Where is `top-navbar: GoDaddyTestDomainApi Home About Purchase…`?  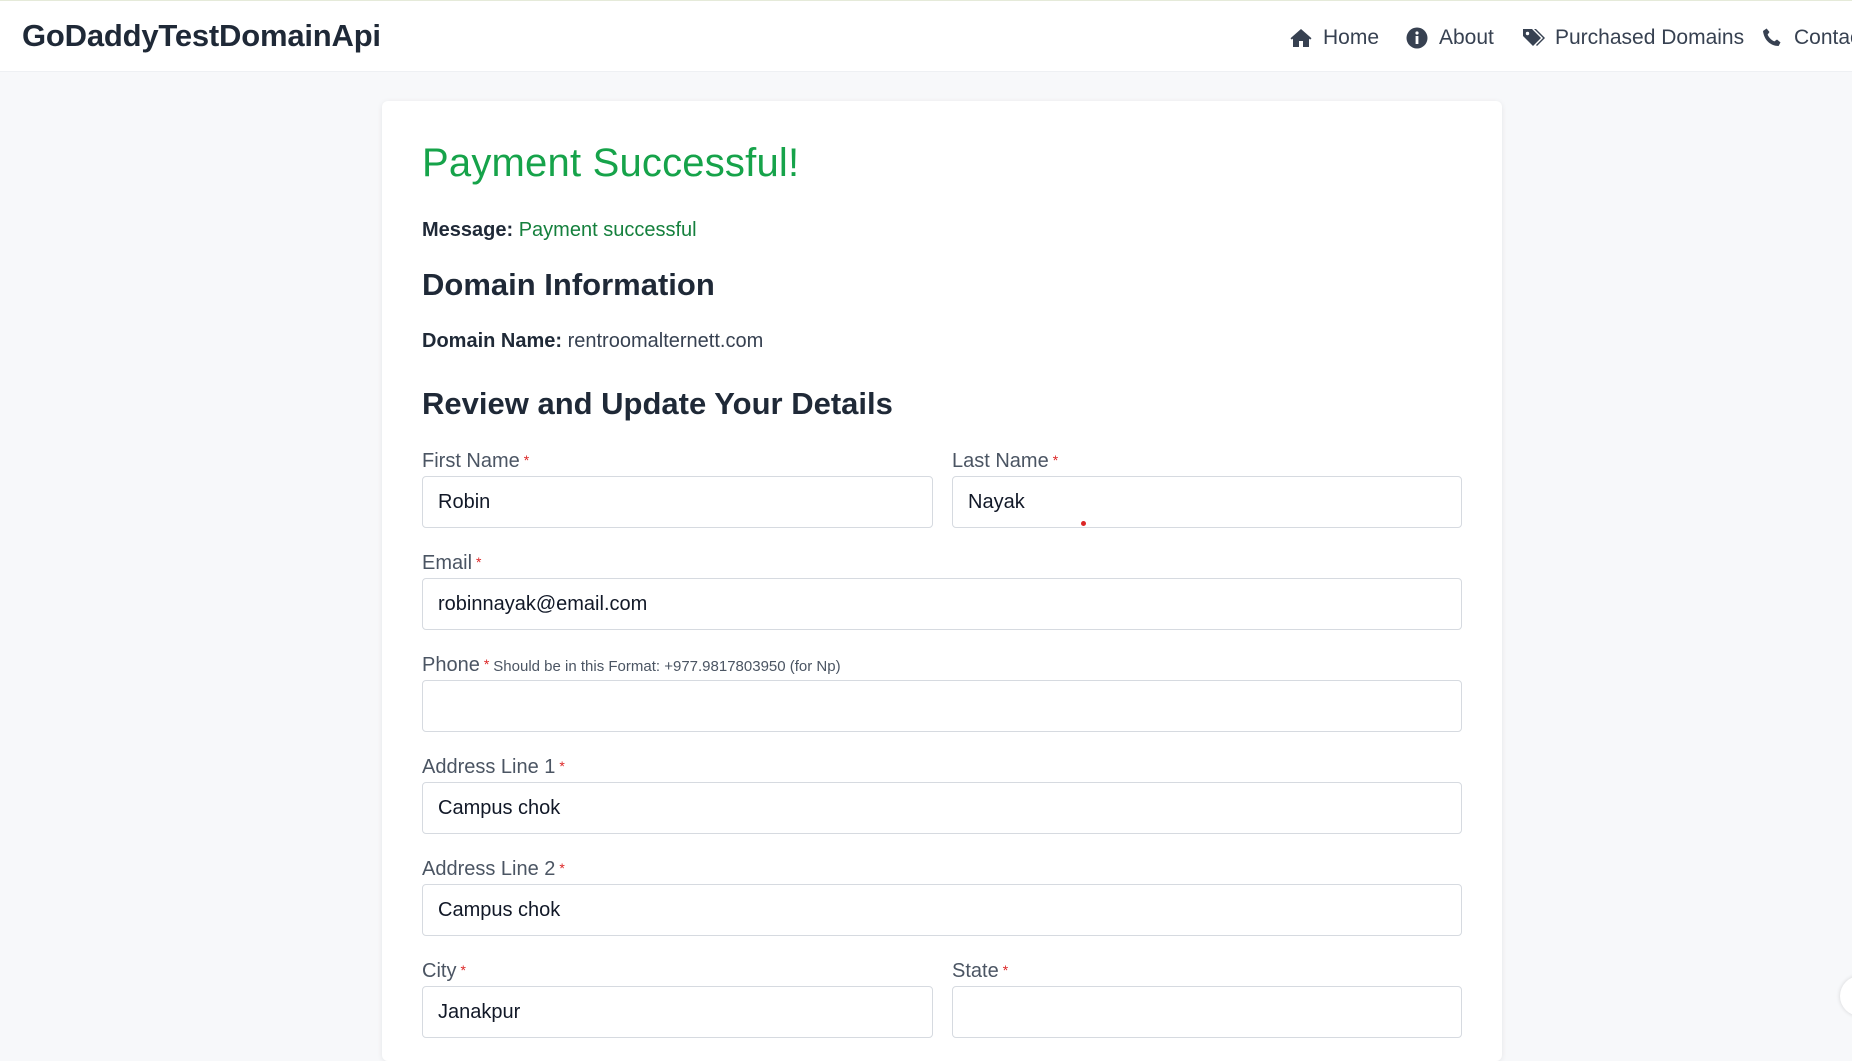 top-navbar: GoDaddyTestDomainApi Home About Purchase… is located at coordinates (926, 35).